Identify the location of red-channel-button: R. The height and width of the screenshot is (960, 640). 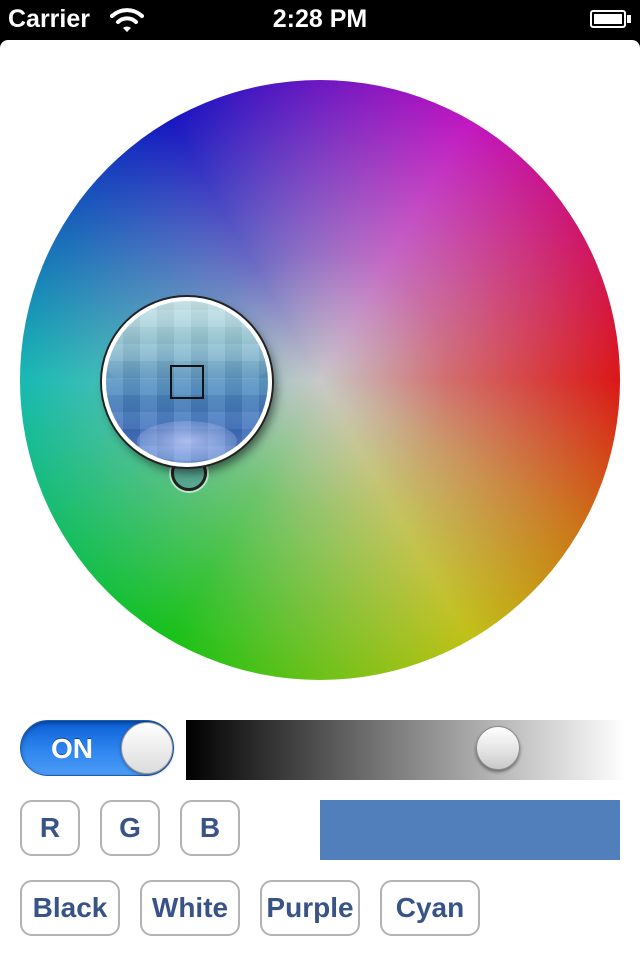
(50, 828).